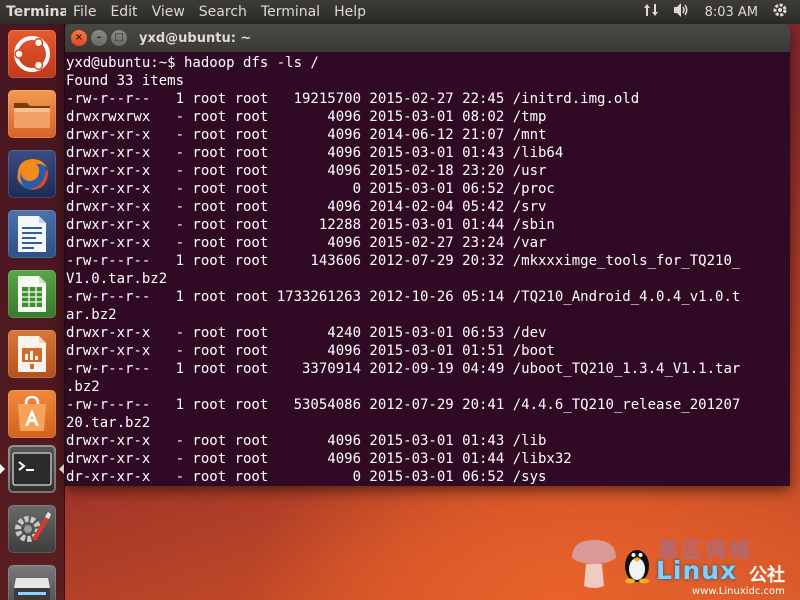 The height and width of the screenshot is (600, 800). I want to click on launcher-libreoffice-writer, so click(32, 234).